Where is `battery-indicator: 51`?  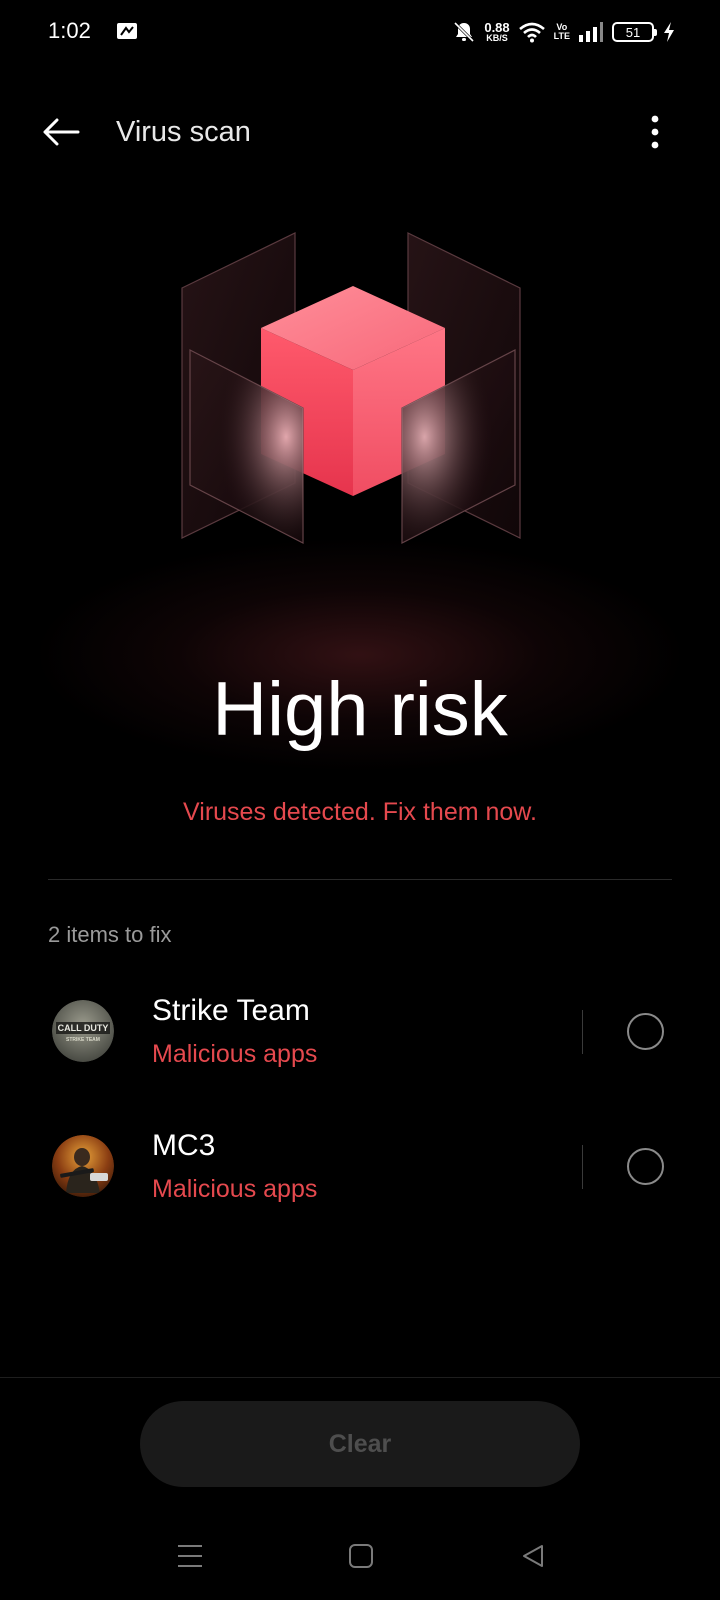 battery-indicator: 51 is located at coordinates (634, 32).